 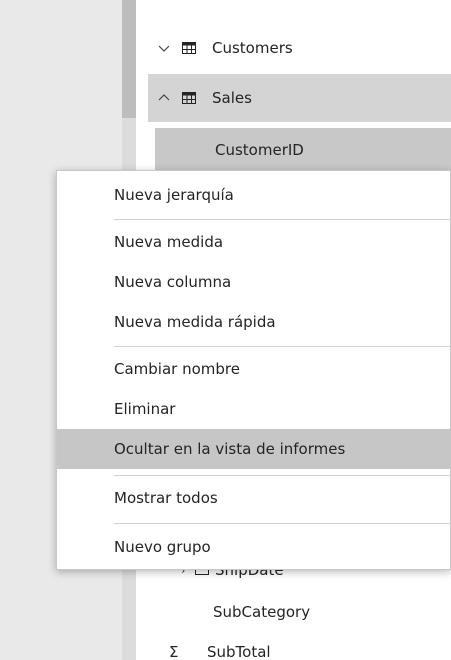 What do you see at coordinates (254, 409) in the screenshot?
I see `menu-item-delete: Eliminar` at bounding box center [254, 409].